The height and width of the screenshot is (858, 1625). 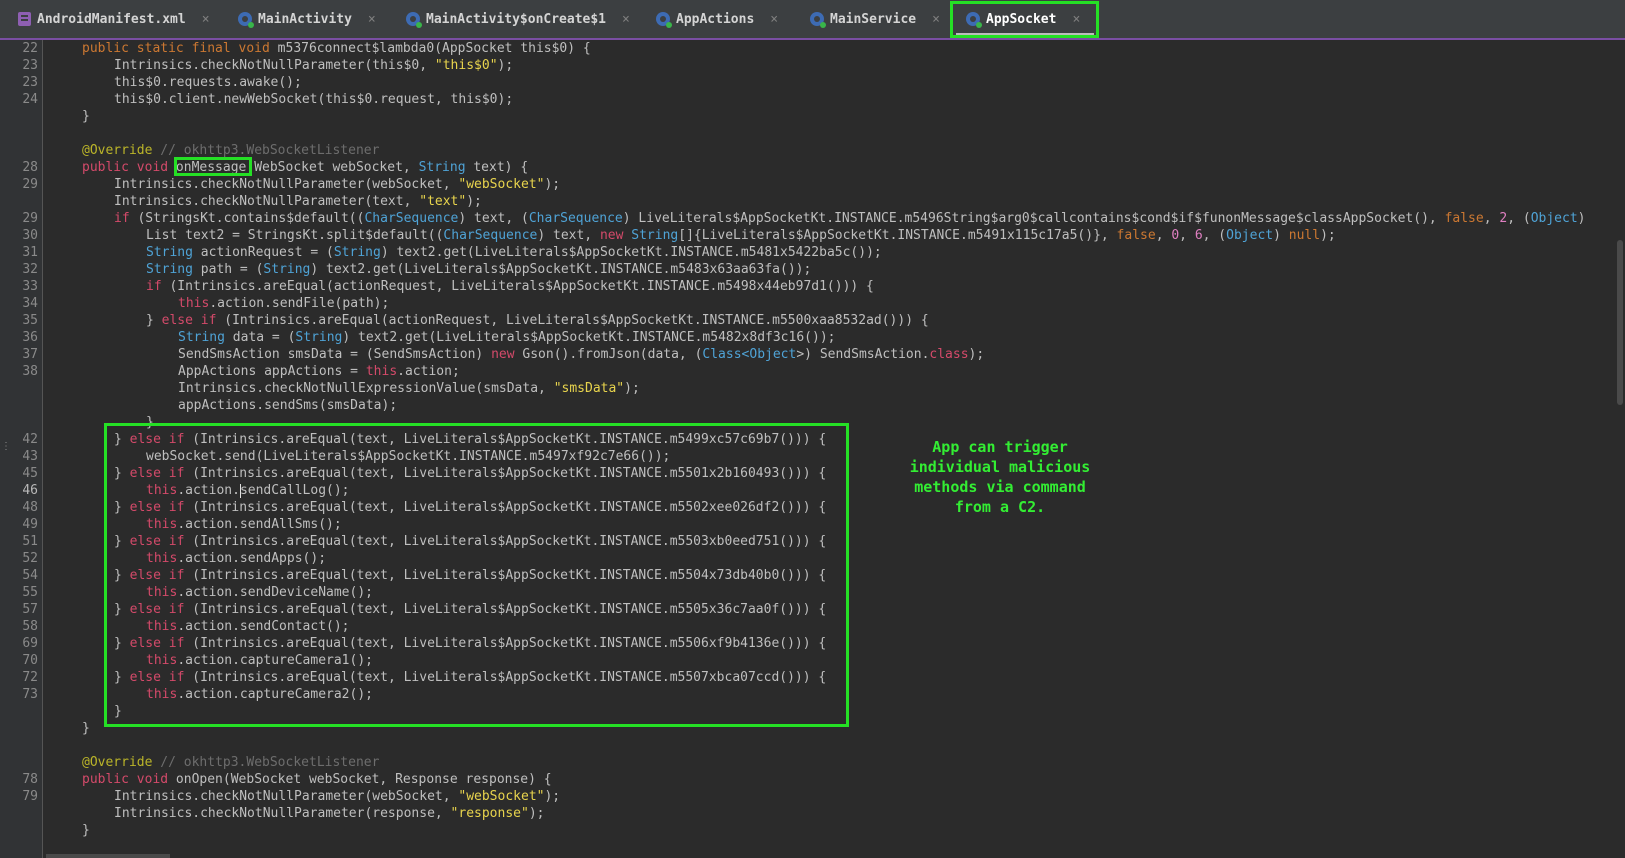 I want to click on line-number: 31, so click(x=30, y=252).